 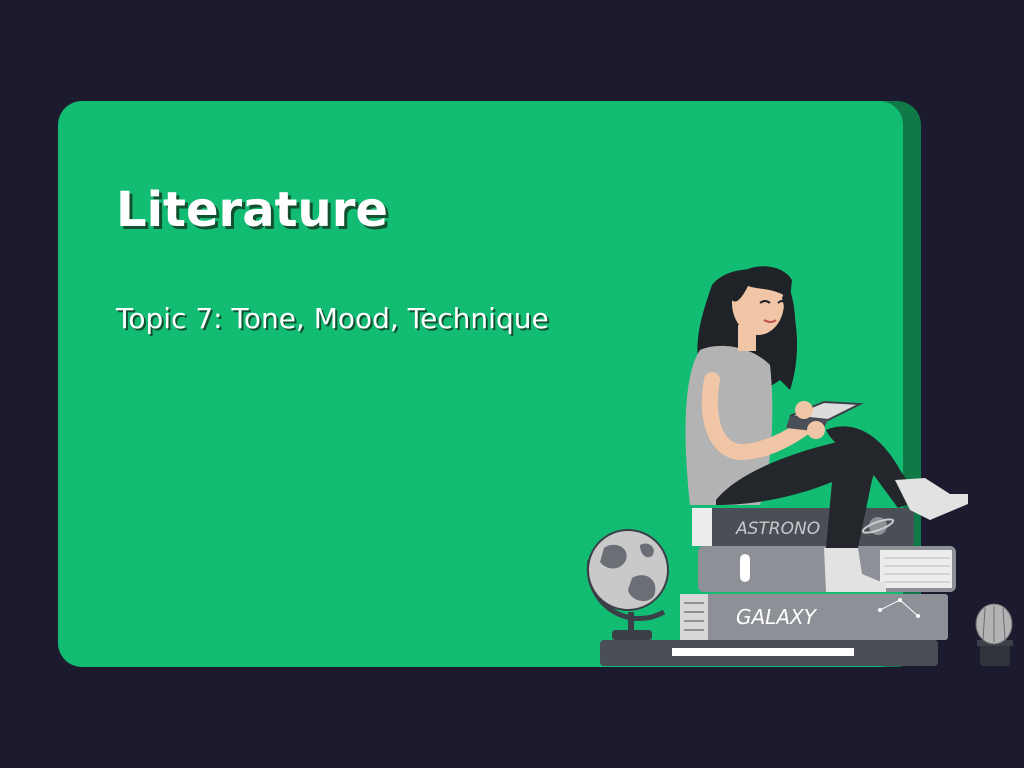 What do you see at coordinates (777, 617) in the screenshot?
I see `book-label-galaxy: GALAXY` at bounding box center [777, 617].